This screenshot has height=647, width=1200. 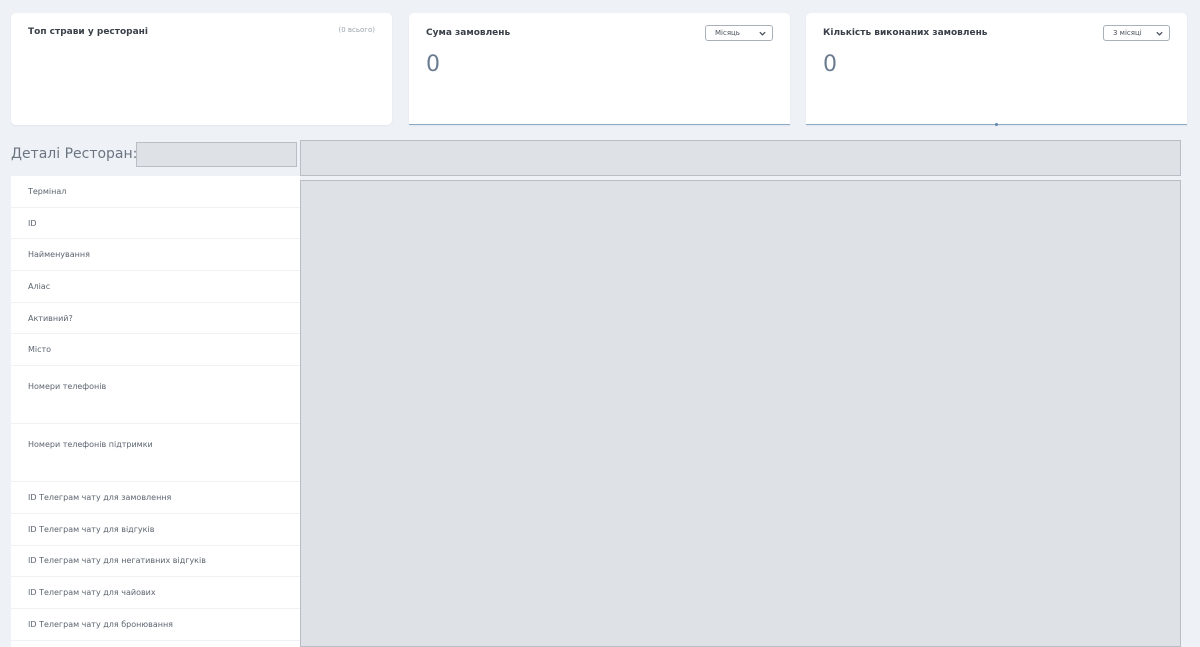 I want to click on order-sum-period-value: Місяць, so click(x=727, y=33).